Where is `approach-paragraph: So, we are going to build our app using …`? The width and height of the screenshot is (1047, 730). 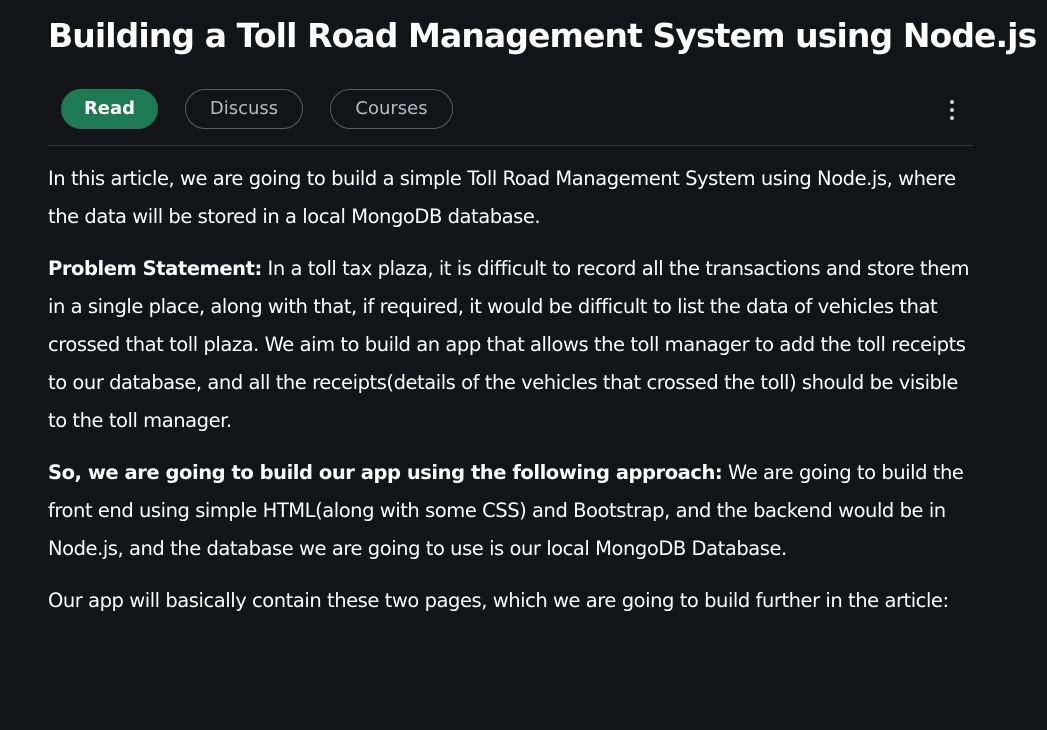 approach-paragraph: So, we are going to build our app using … is located at coordinates (513, 511).